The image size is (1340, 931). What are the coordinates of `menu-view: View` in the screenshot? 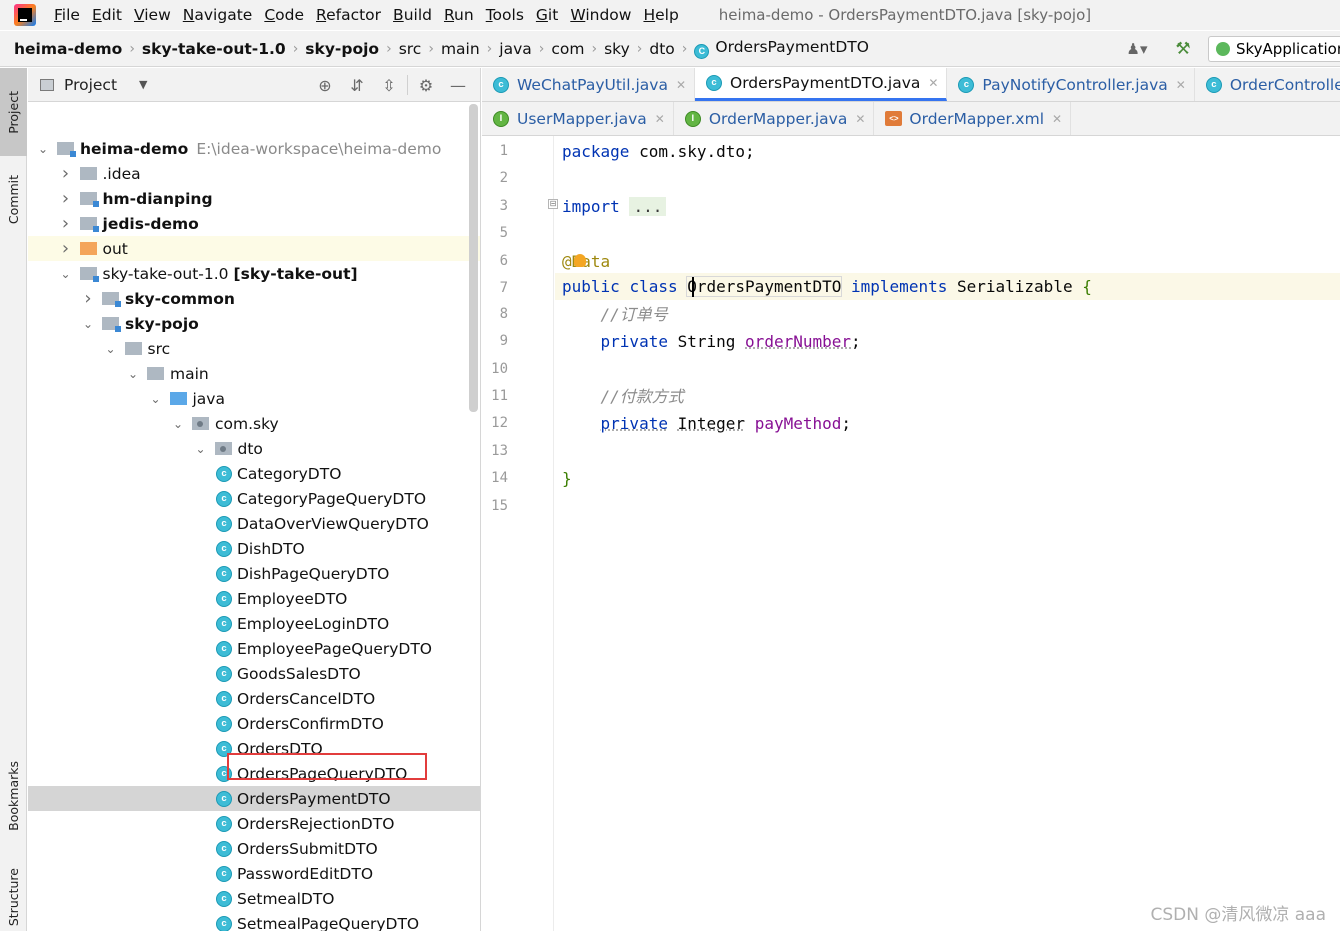 It's located at (152, 15).